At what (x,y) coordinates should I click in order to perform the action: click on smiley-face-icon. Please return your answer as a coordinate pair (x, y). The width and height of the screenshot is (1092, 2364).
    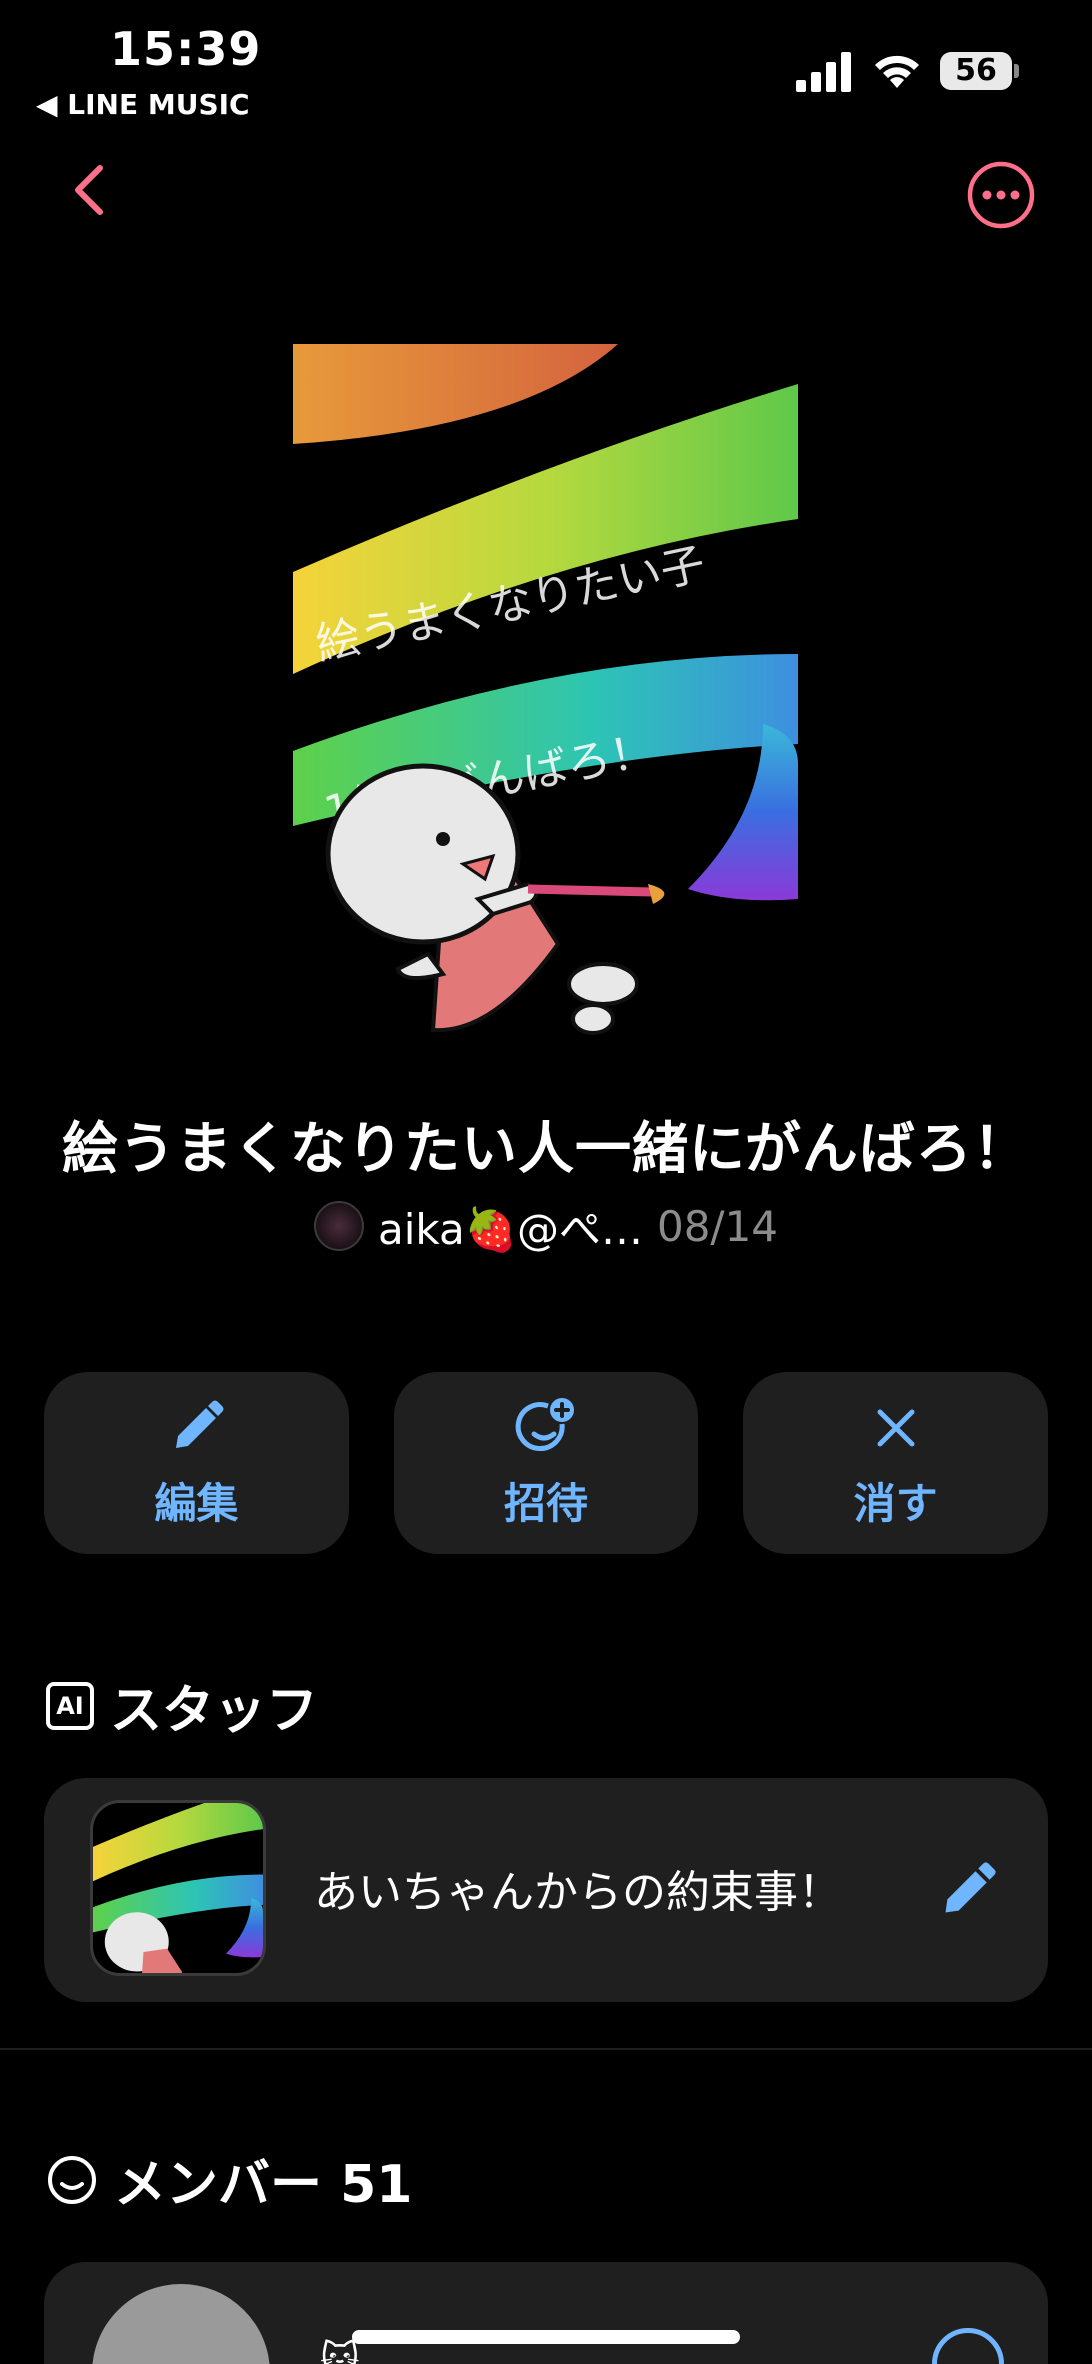
    Looking at the image, I should click on (72, 2179).